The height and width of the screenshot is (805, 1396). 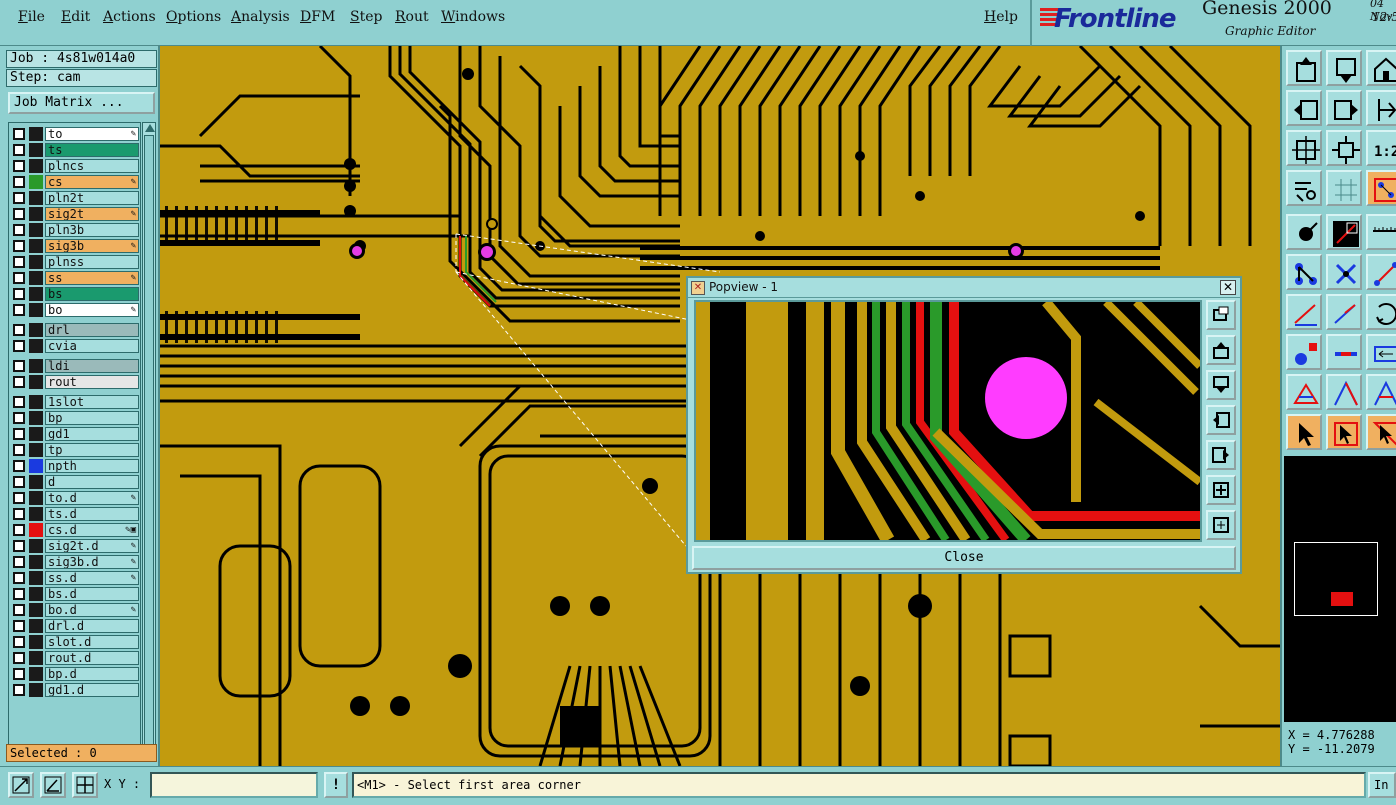 What do you see at coordinates (21, 785) in the screenshot?
I see `snap-mode-button` at bounding box center [21, 785].